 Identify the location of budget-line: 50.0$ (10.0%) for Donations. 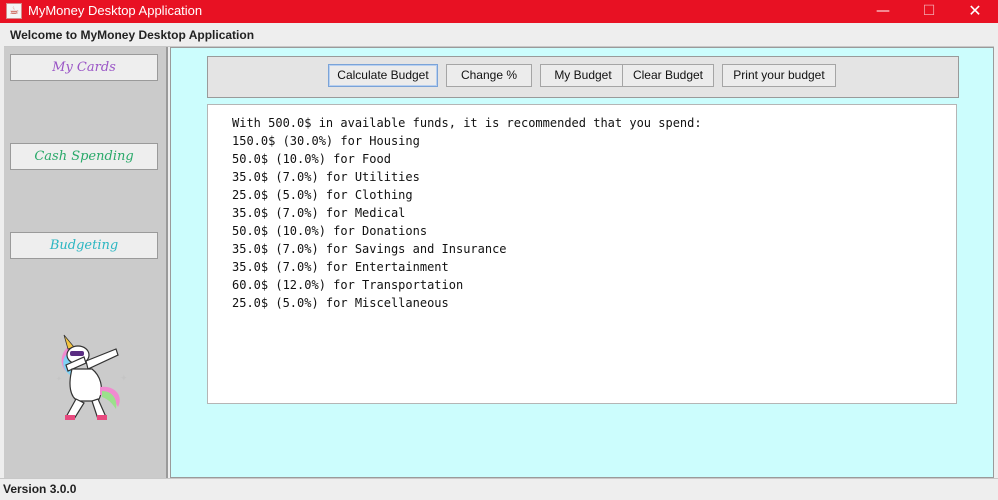
(330, 231).